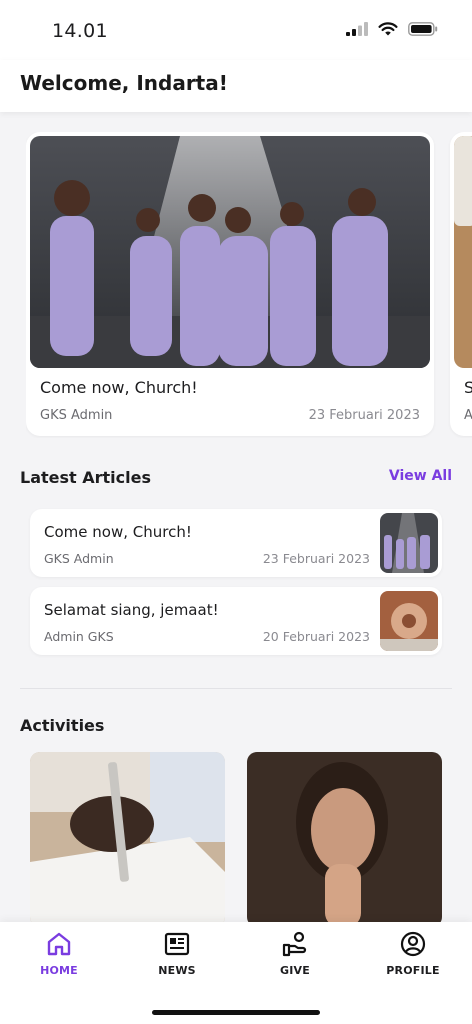  I want to click on featured-author: GKS Admin, so click(76, 415).